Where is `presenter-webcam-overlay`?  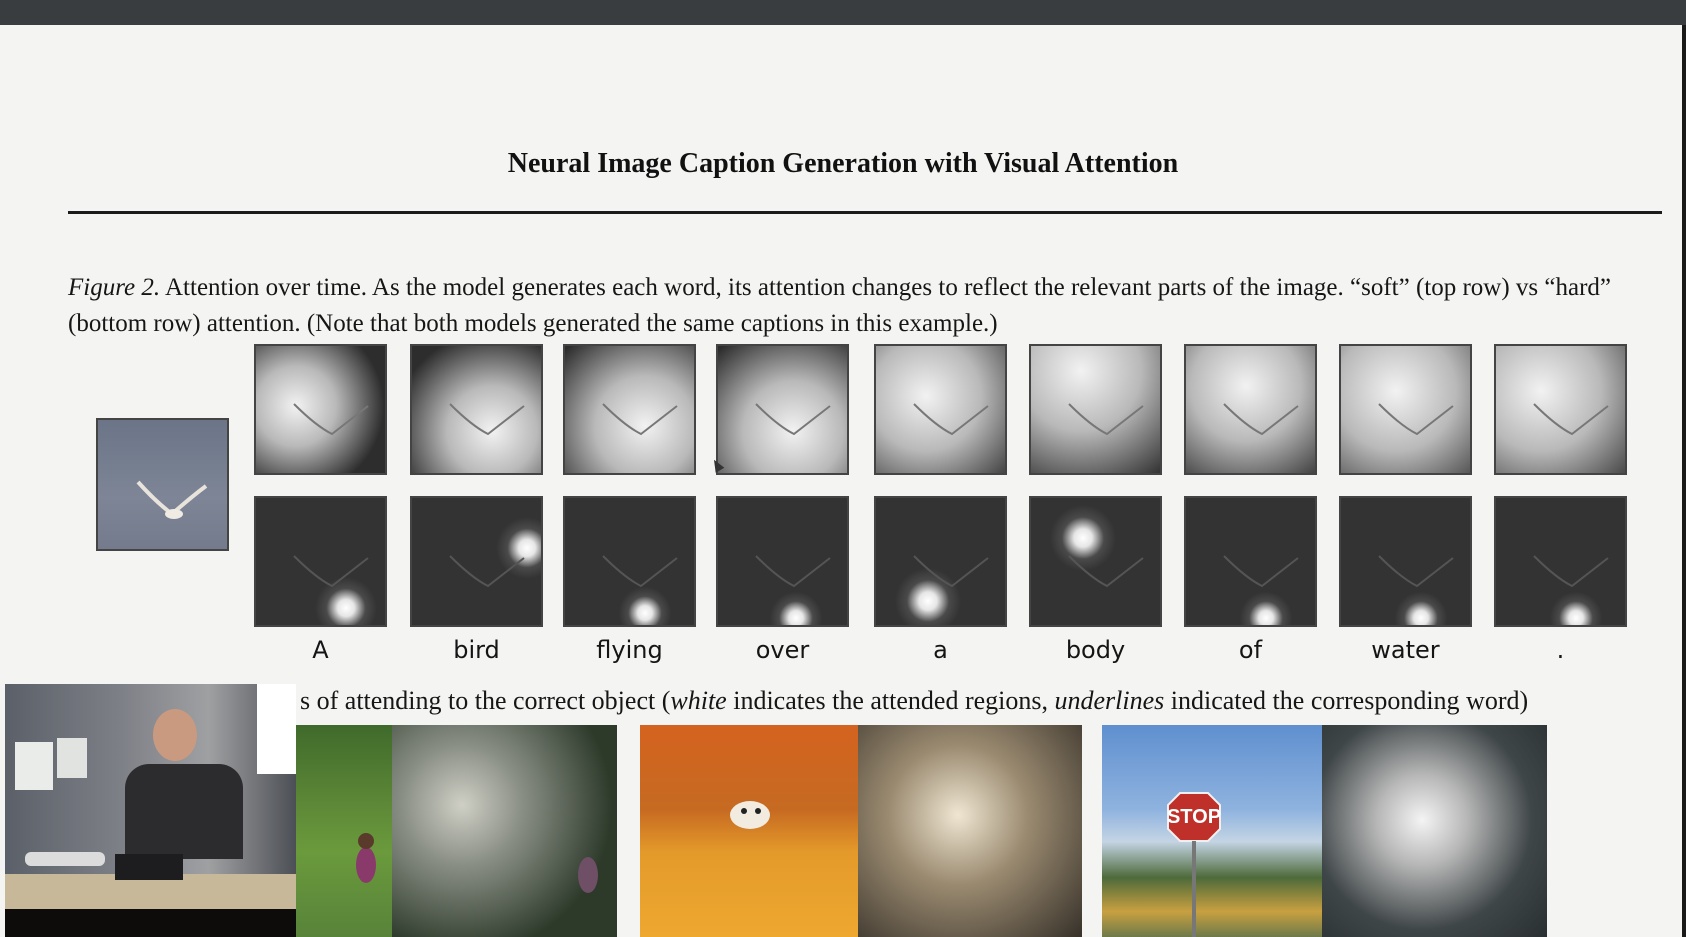
presenter-webcam-overlay is located at coordinates (150, 810).